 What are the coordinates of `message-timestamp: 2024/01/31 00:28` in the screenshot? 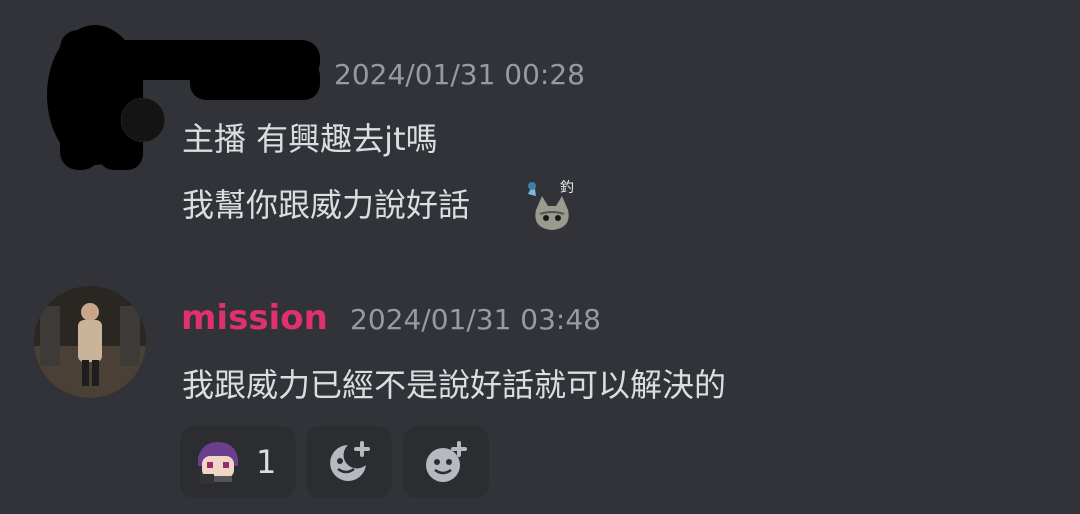 It's located at (459, 74).